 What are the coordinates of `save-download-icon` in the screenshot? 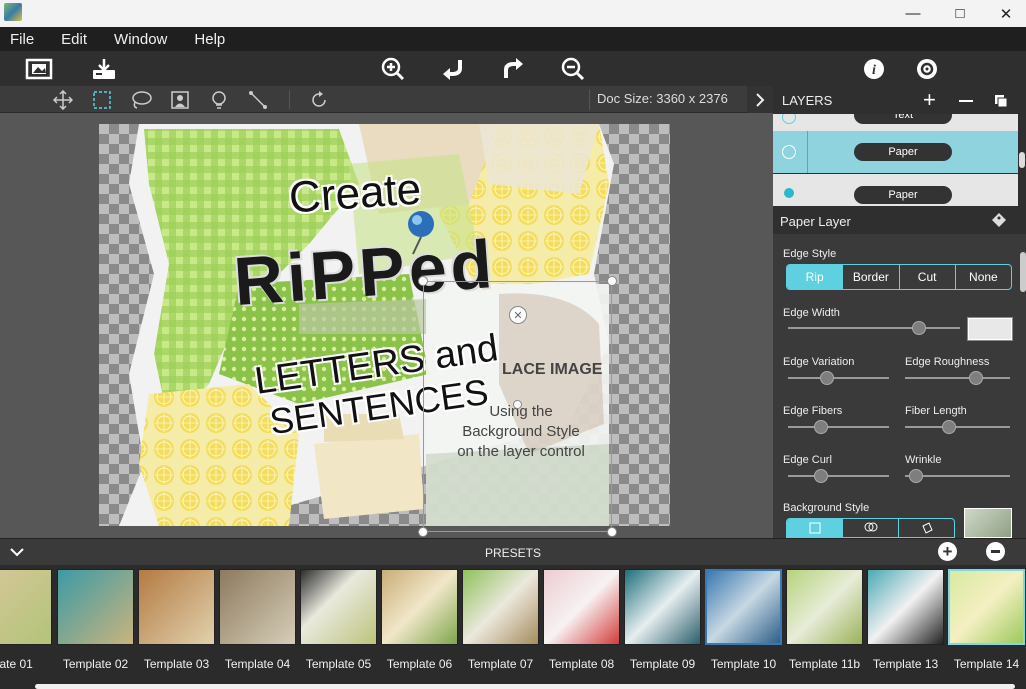 It's located at (104, 69).